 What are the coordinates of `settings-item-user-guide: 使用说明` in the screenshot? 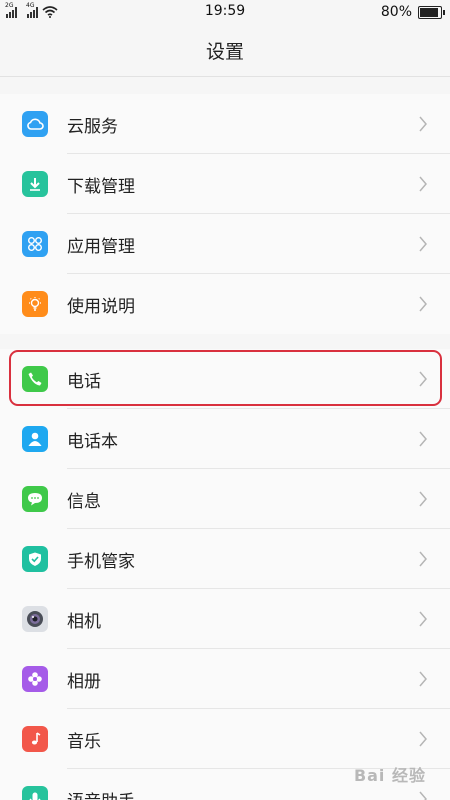 It's located at (225, 304).